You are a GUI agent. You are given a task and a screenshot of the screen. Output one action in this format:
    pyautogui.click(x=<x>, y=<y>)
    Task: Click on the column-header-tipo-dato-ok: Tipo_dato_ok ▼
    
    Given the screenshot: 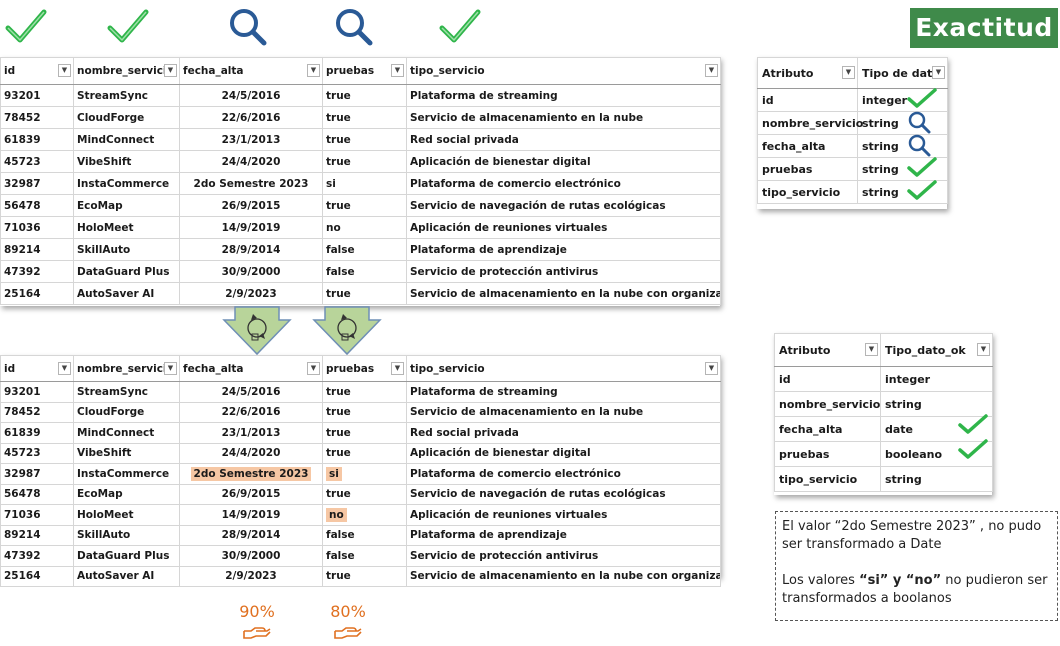 What is the action you would take?
    pyautogui.click(x=936, y=350)
    